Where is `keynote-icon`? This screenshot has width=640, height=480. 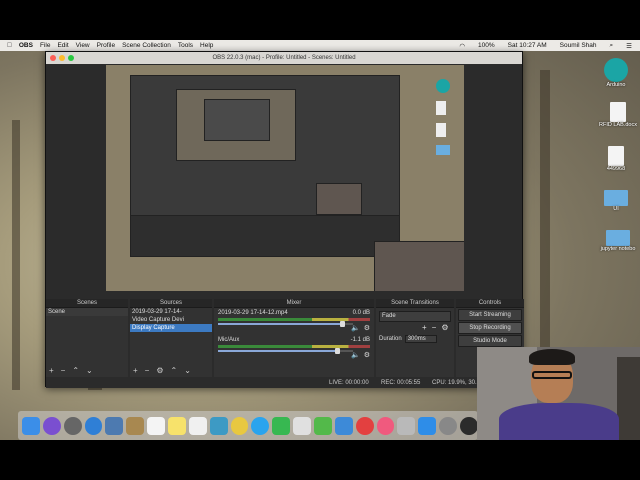 keynote-icon is located at coordinates (343, 425).